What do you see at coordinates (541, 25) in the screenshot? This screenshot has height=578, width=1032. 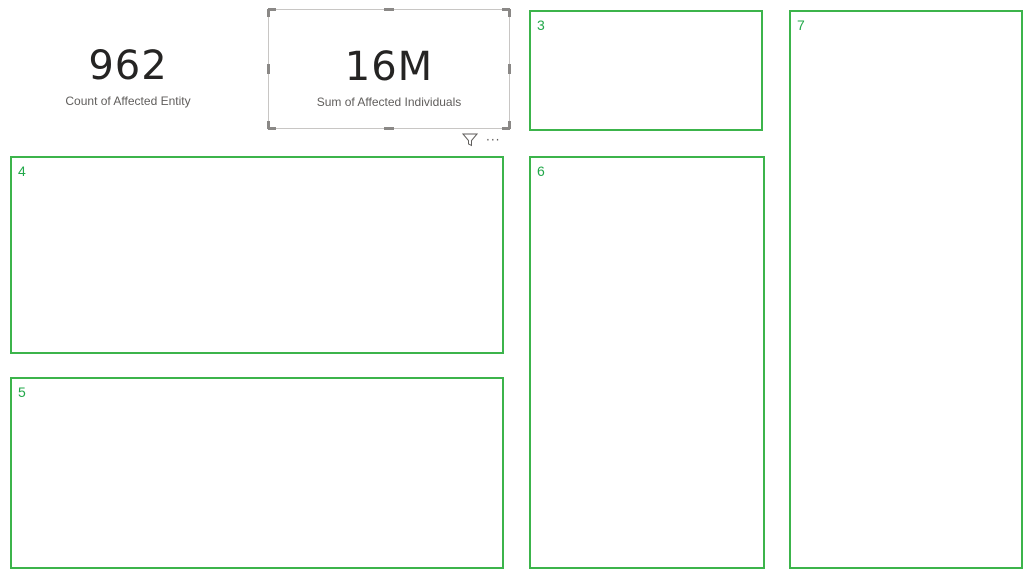 I see `placeholder-number: 3` at bounding box center [541, 25].